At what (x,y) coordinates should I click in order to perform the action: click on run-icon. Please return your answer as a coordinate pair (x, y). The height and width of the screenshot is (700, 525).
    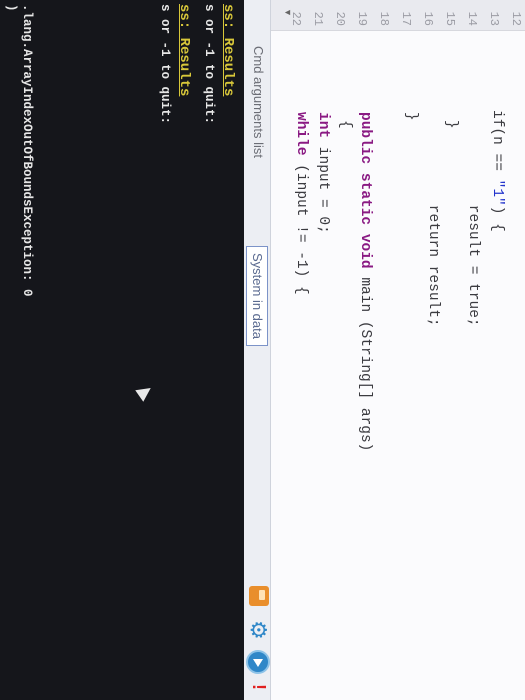
    Looking at the image, I should click on (258, 662).